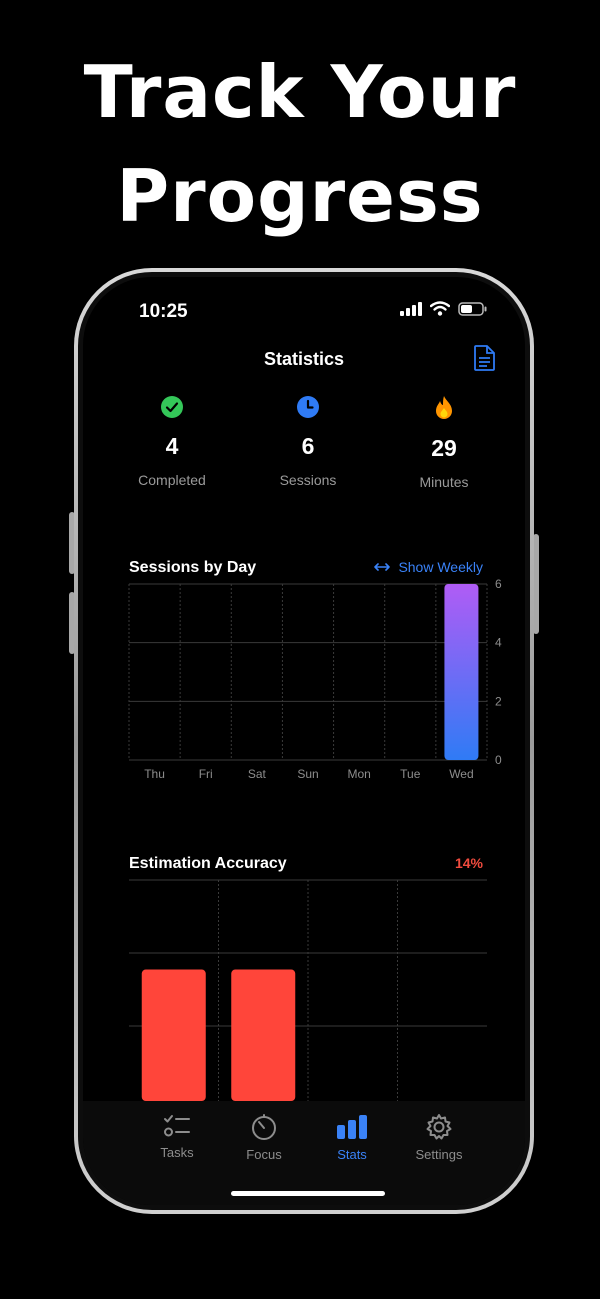  I want to click on bar-chart-icon, so click(352, 1127).